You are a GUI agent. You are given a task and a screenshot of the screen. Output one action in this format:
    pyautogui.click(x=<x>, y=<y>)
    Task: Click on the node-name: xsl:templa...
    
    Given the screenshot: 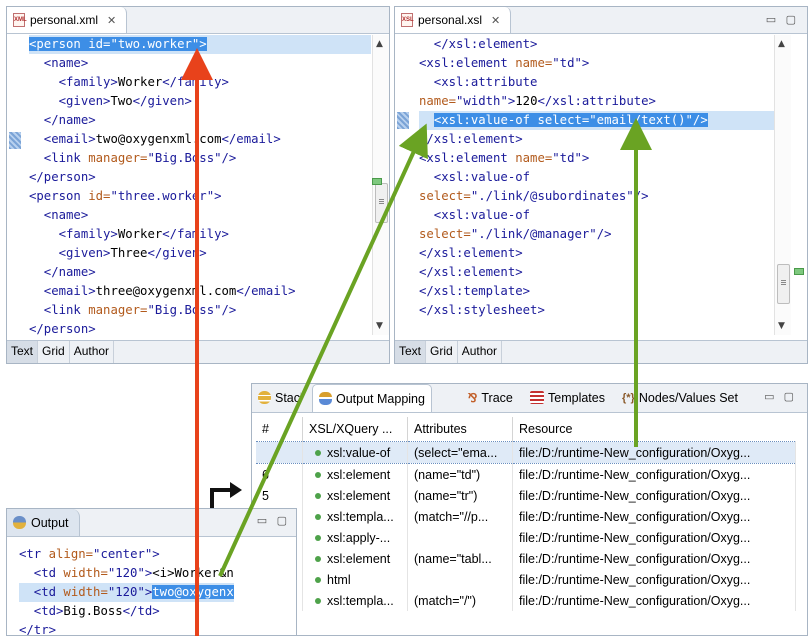 What is the action you would take?
    pyautogui.click(x=355, y=516)
    